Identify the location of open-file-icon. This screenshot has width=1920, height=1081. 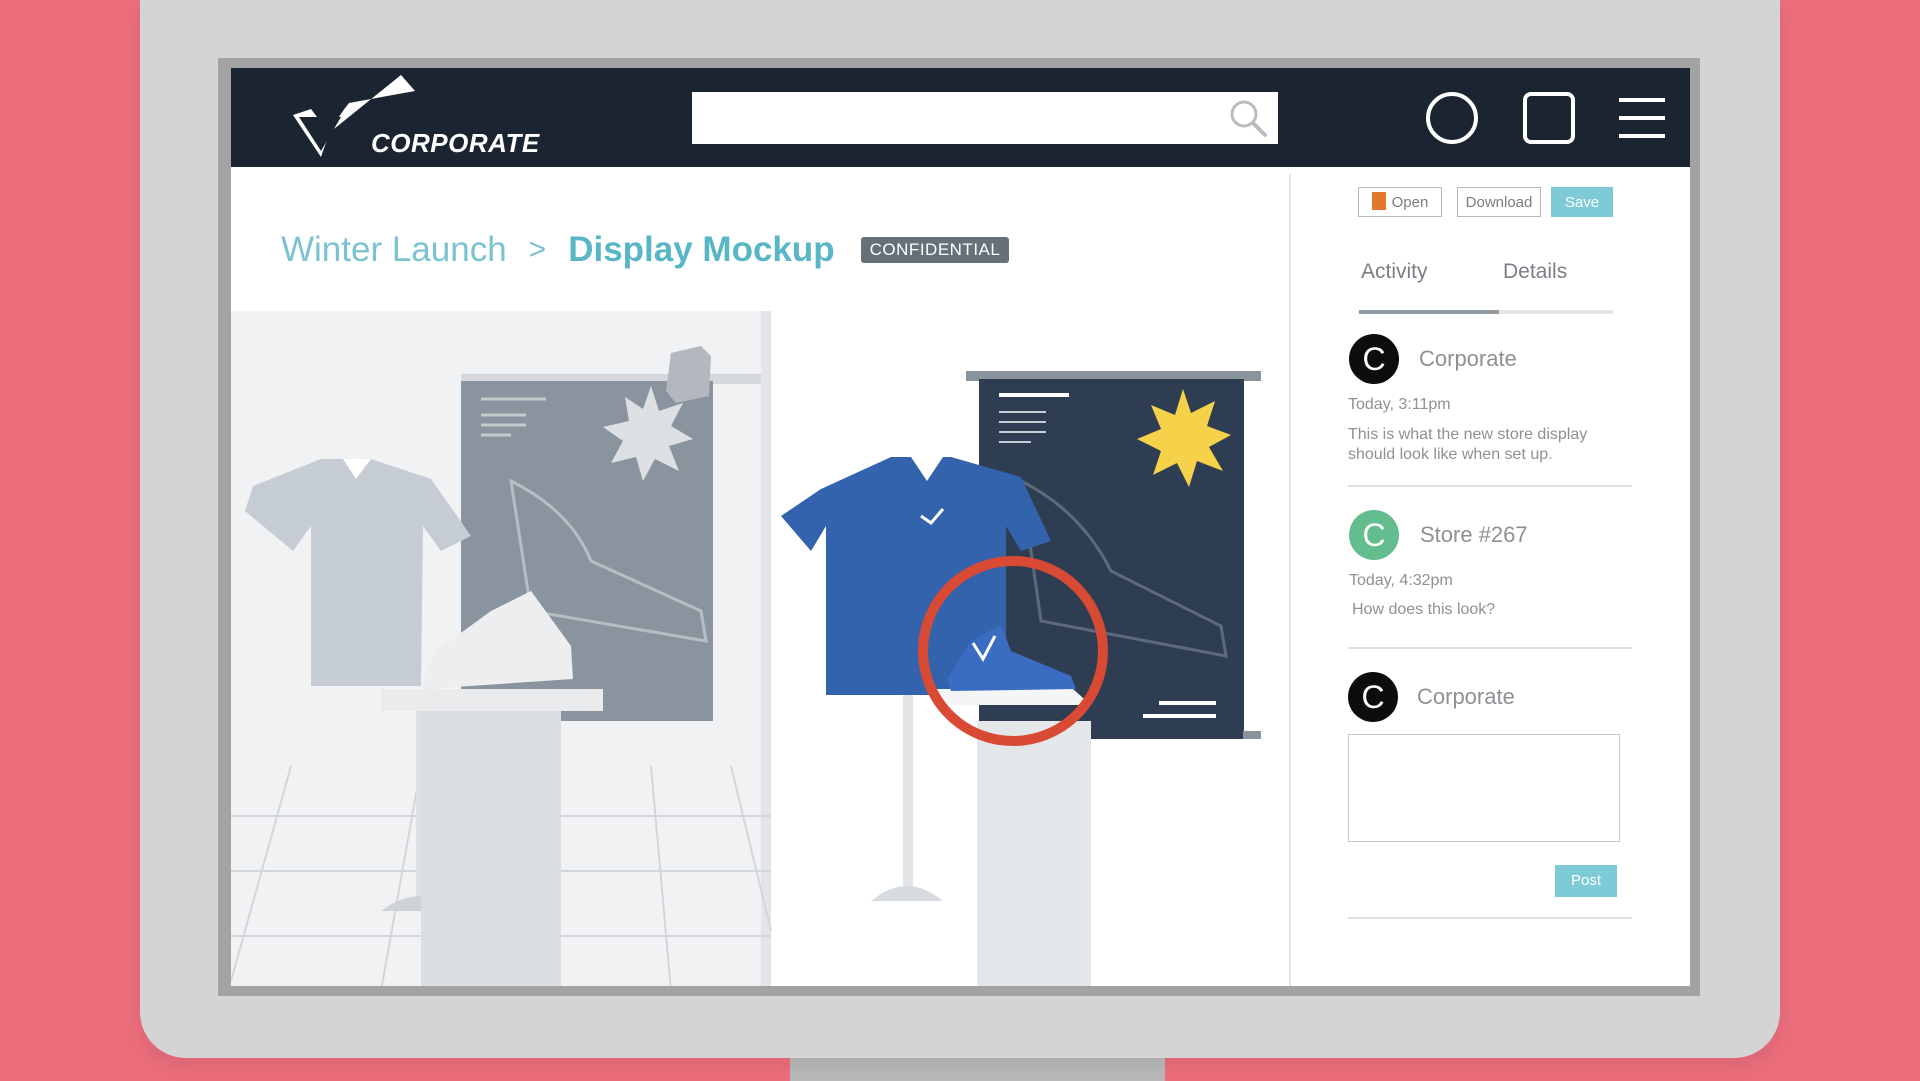
(1378, 201).